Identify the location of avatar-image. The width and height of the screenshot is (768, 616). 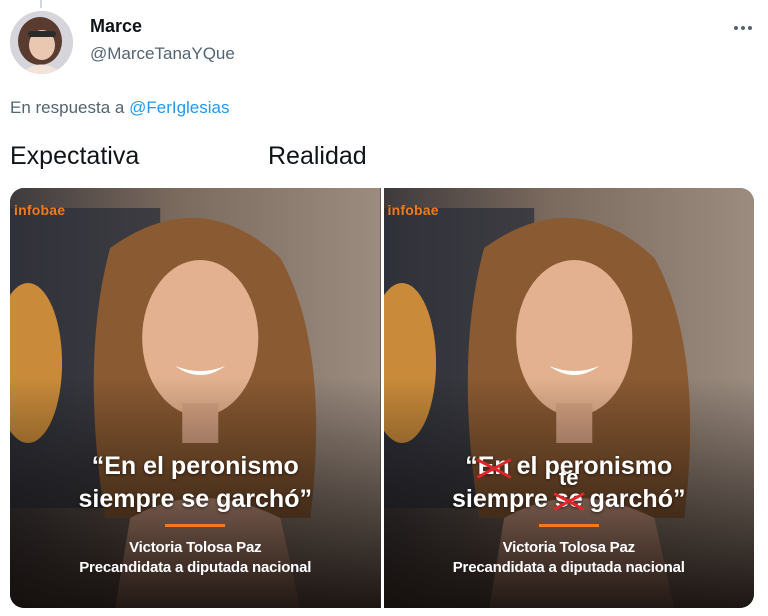
(41, 42).